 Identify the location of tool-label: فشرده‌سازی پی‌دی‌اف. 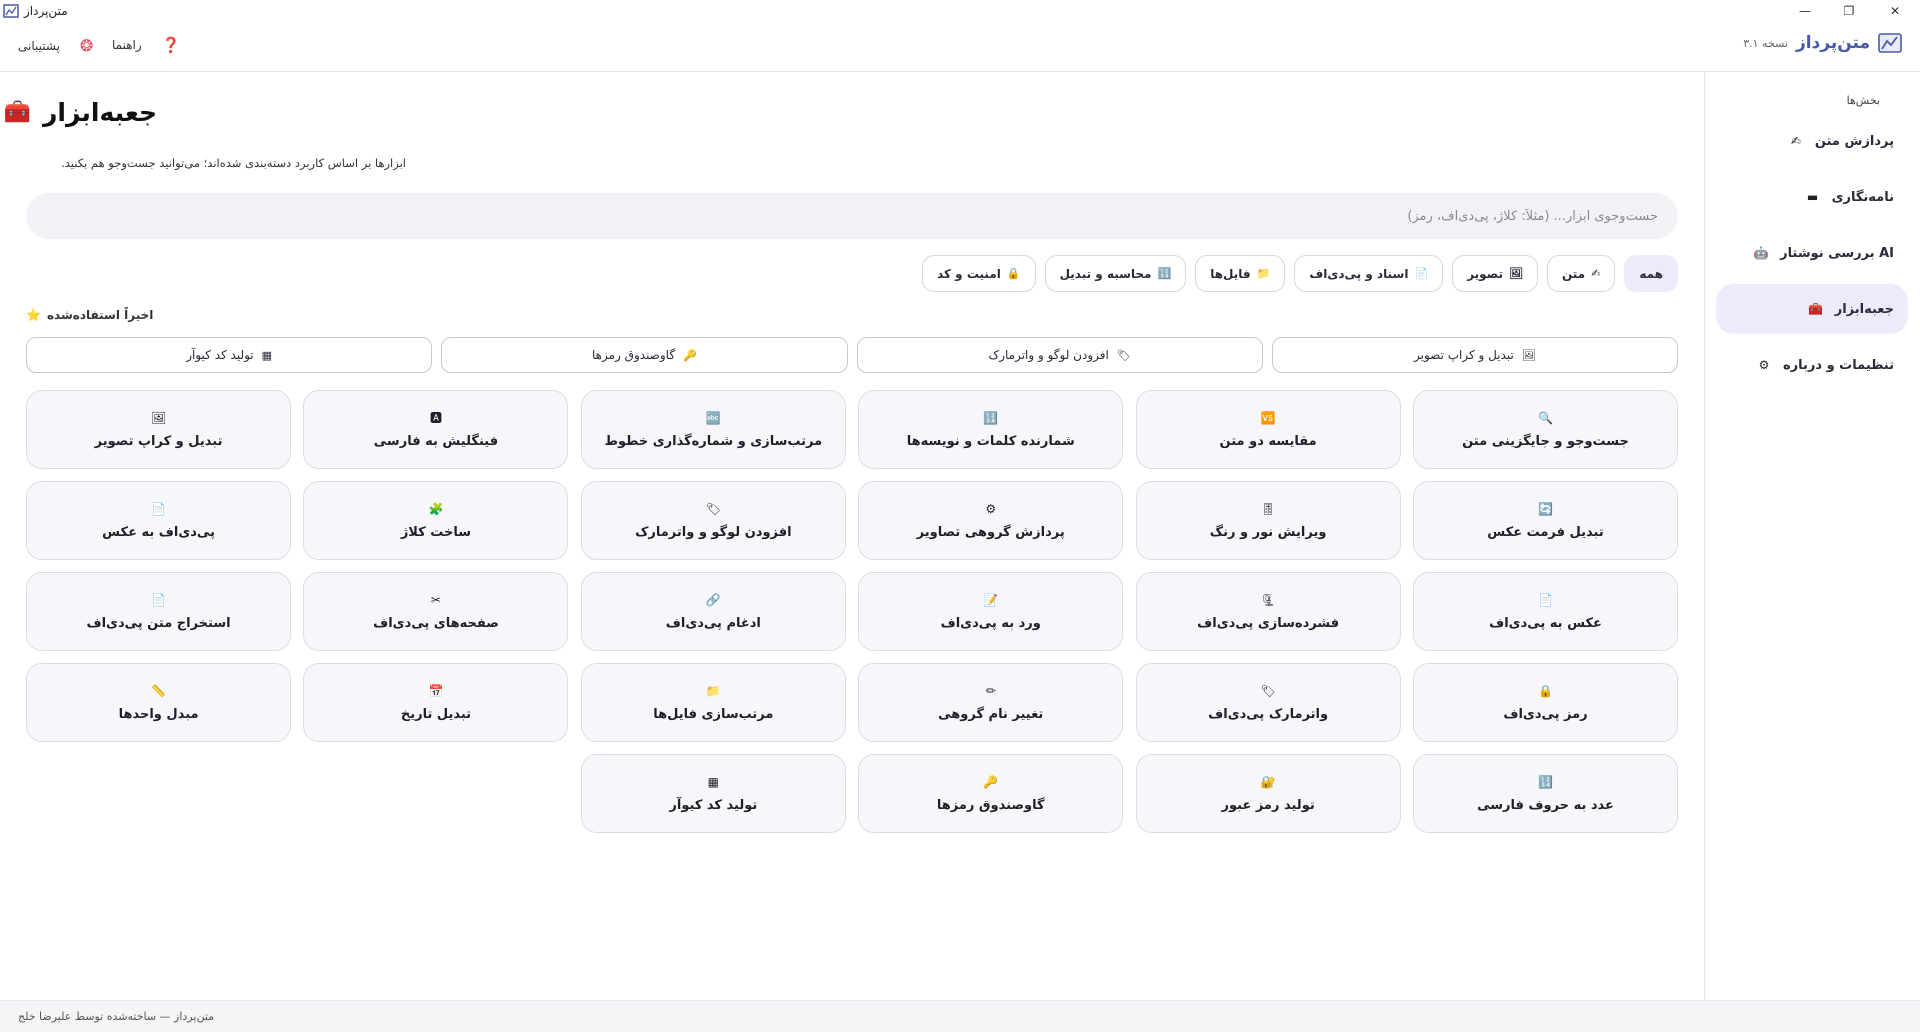
(1268, 623).